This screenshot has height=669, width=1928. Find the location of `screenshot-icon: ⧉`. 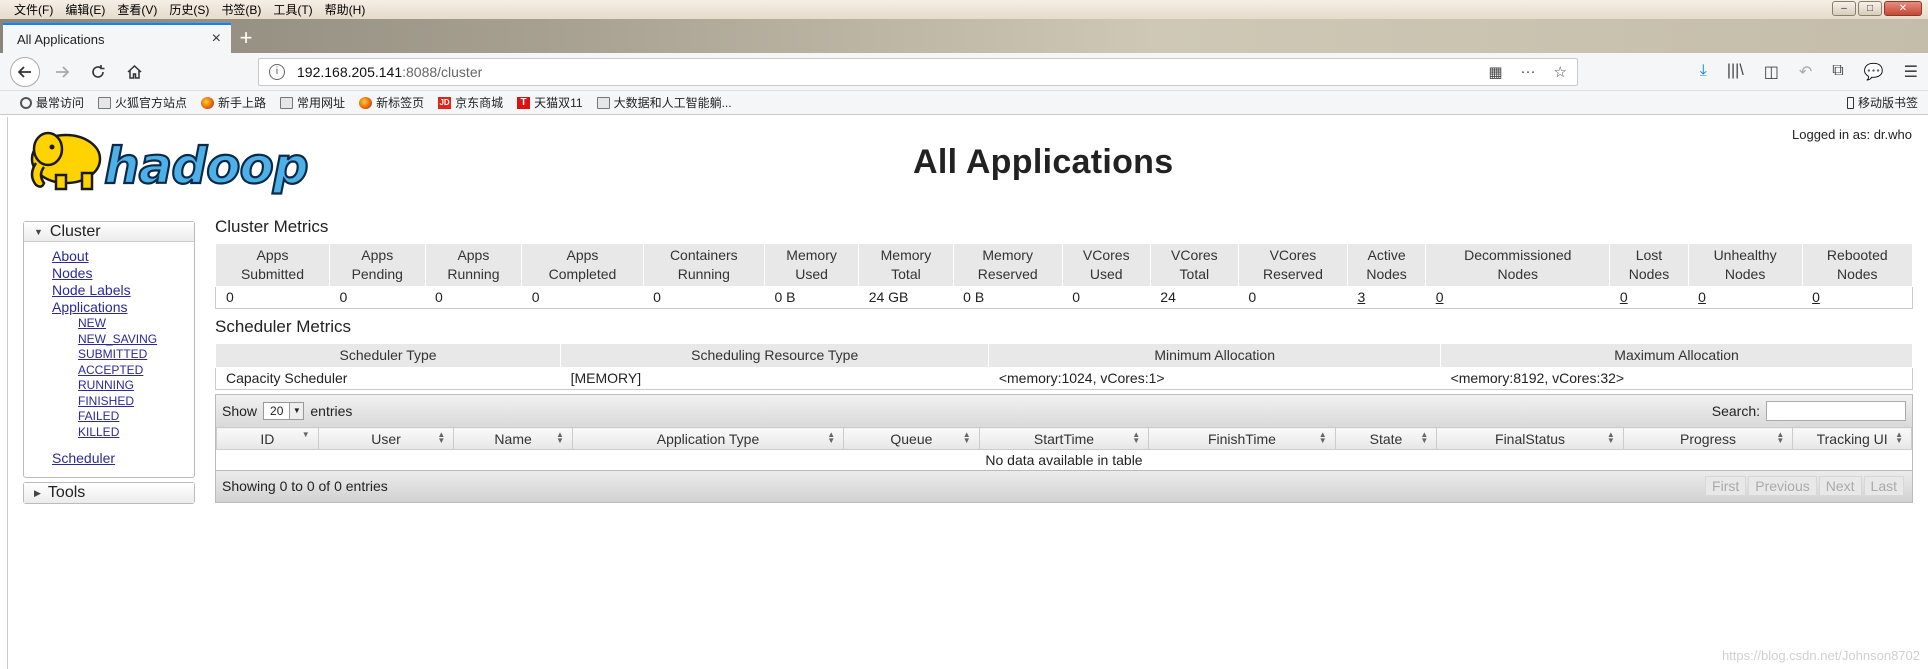

screenshot-icon: ⧉ is located at coordinates (1837, 72).